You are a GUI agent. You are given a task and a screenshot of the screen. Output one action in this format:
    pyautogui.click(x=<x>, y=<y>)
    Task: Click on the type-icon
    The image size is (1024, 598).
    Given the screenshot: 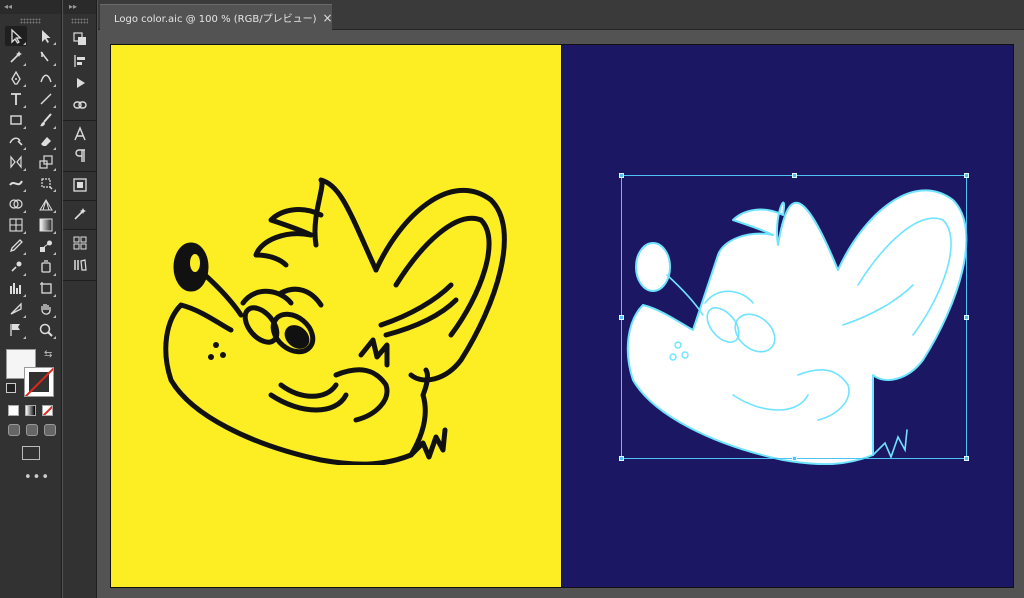 What is the action you would take?
    pyautogui.click(x=16, y=99)
    